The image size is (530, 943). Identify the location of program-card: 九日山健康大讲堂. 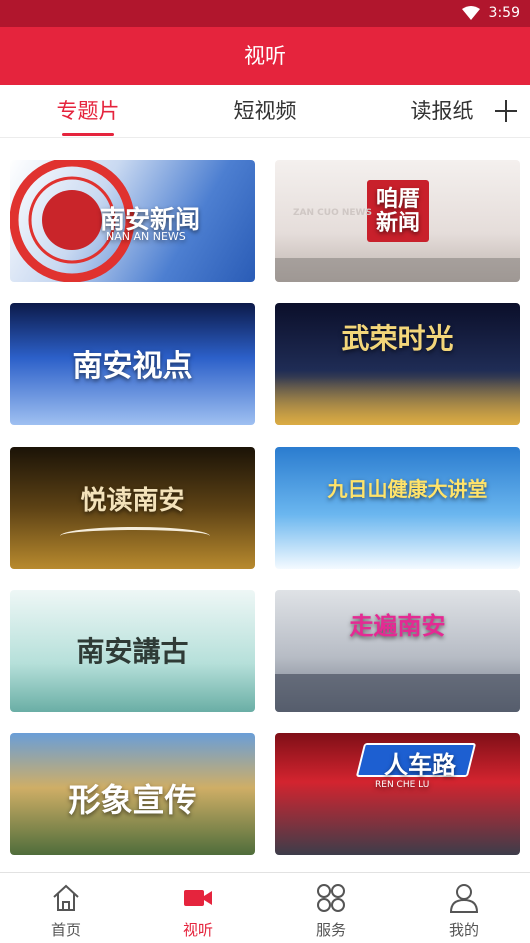
(397, 508).